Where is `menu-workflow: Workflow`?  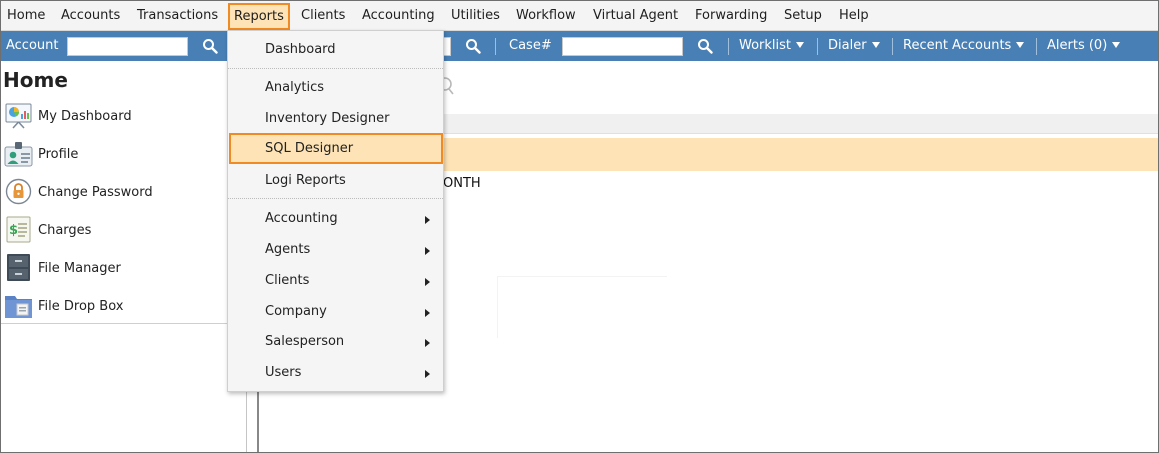 menu-workflow: Workflow is located at coordinates (546, 15).